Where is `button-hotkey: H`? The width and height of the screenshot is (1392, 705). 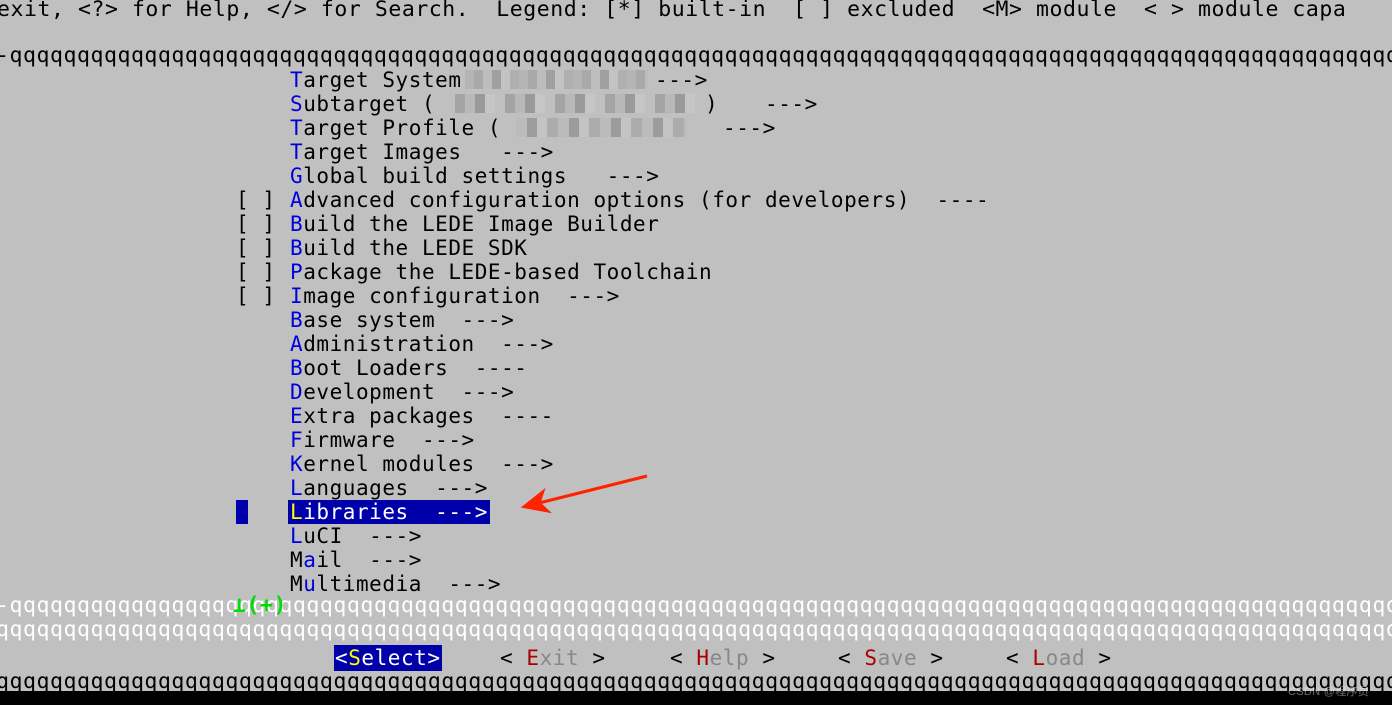 button-hotkey: H is located at coordinates (703, 658).